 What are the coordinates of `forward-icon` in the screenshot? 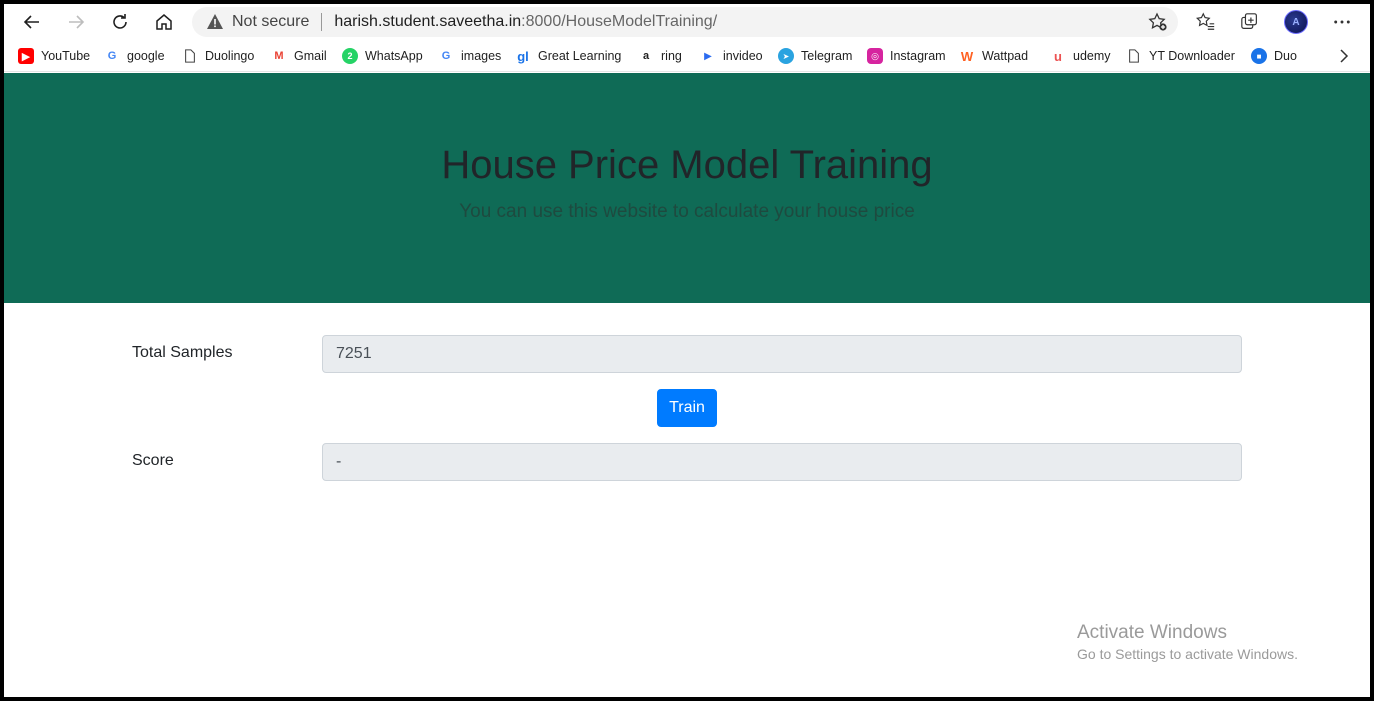 It's located at (76, 22).